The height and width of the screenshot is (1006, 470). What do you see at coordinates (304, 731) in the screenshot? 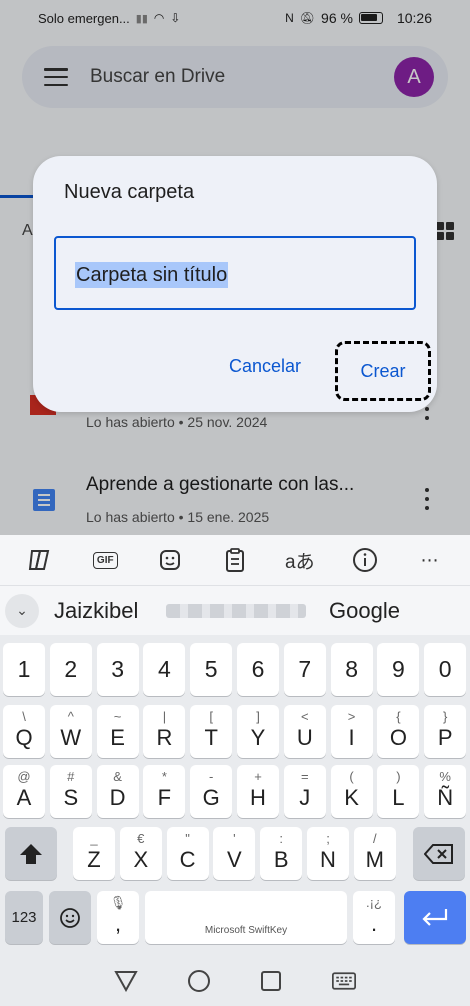
I see `key-u: < U` at bounding box center [304, 731].